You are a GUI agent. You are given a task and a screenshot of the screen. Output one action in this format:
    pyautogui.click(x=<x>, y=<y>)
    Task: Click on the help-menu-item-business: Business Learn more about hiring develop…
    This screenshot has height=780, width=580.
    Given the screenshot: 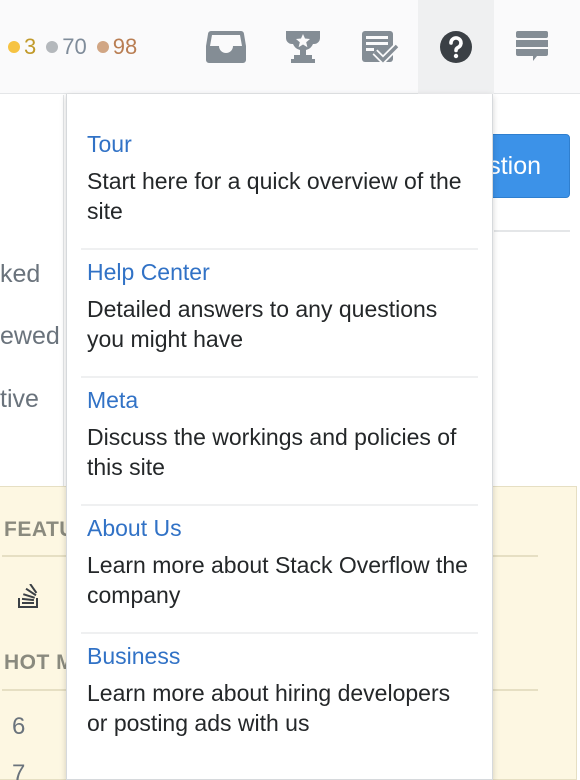 What is the action you would take?
    pyautogui.click(x=279, y=698)
    